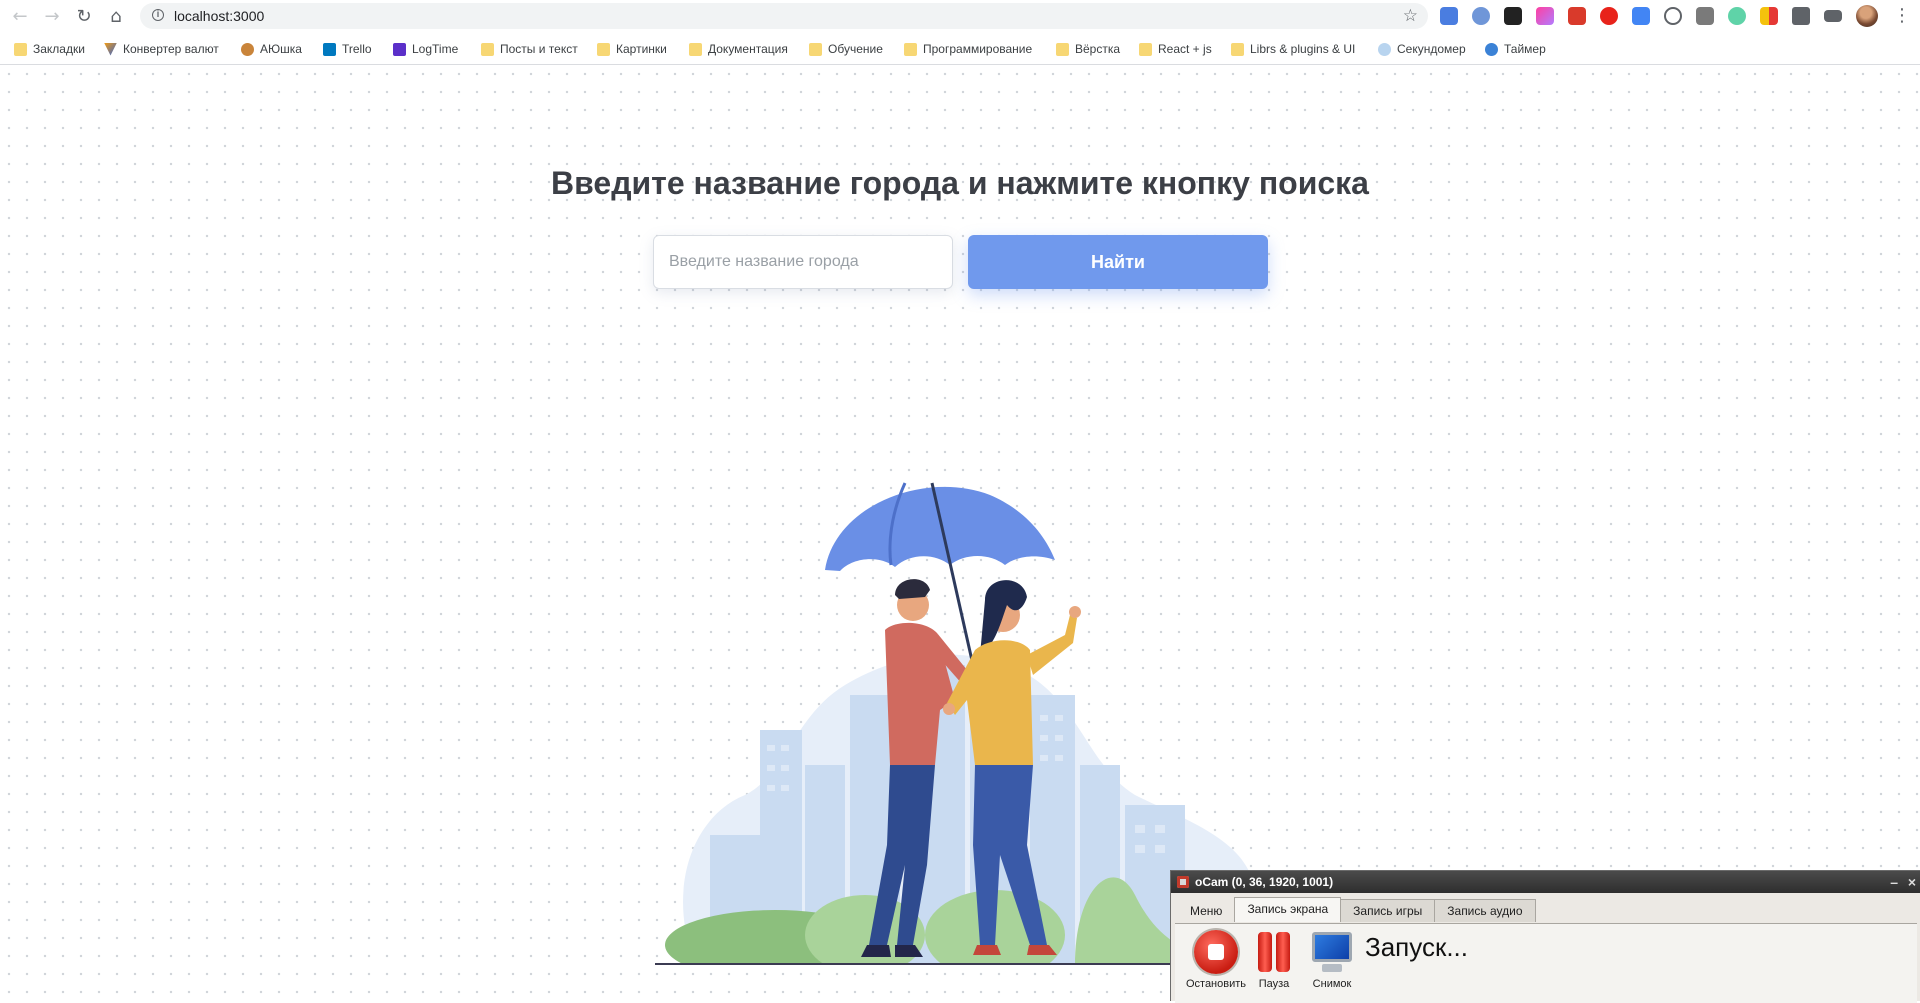 The width and height of the screenshot is (1920, 1003). What do you see at coordinates (1118, 262) in the screenshot?
I see `search-button: Найти` at bounding box center [1118, 262].